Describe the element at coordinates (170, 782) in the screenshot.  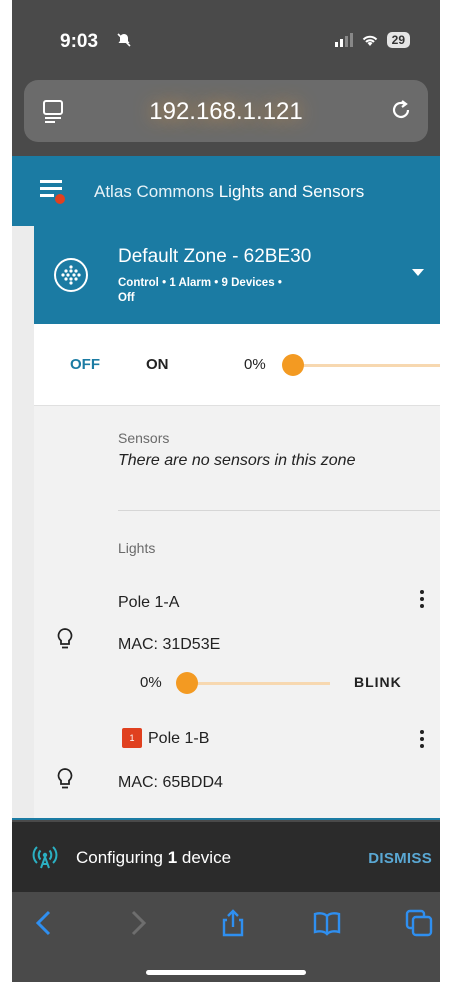
I see `light-mac: MAC: 65BDD4` at that location.